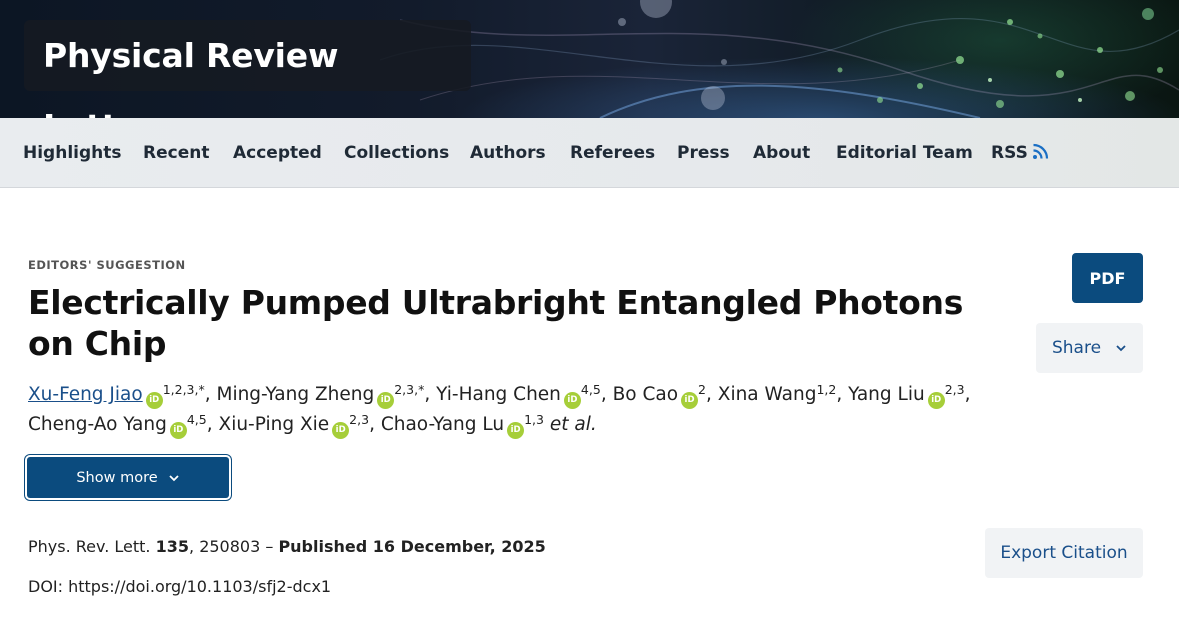  Describe the element at coordinates (826, 389) in the screenshot. I see `author-affiliation: 1,2` at that location.